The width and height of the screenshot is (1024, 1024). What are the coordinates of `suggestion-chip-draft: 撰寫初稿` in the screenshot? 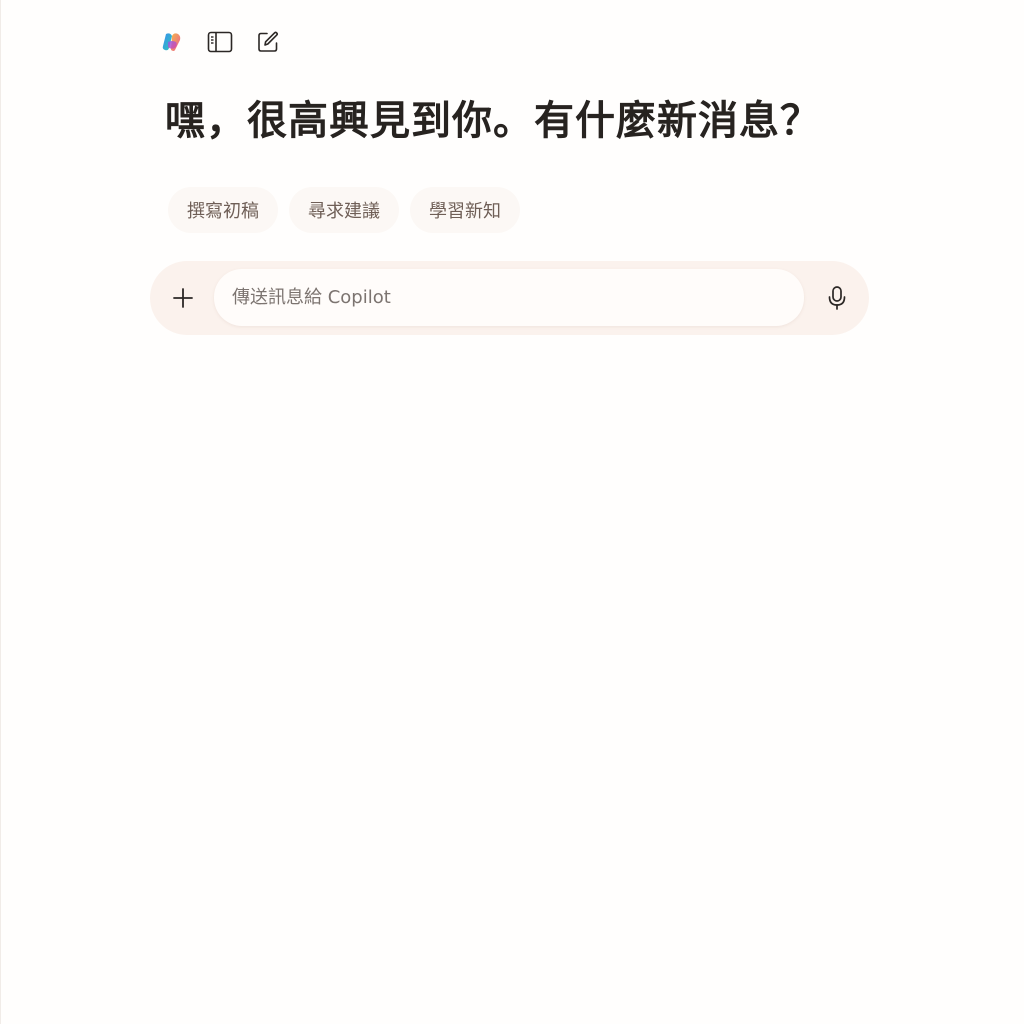 It's located at (223, 210).